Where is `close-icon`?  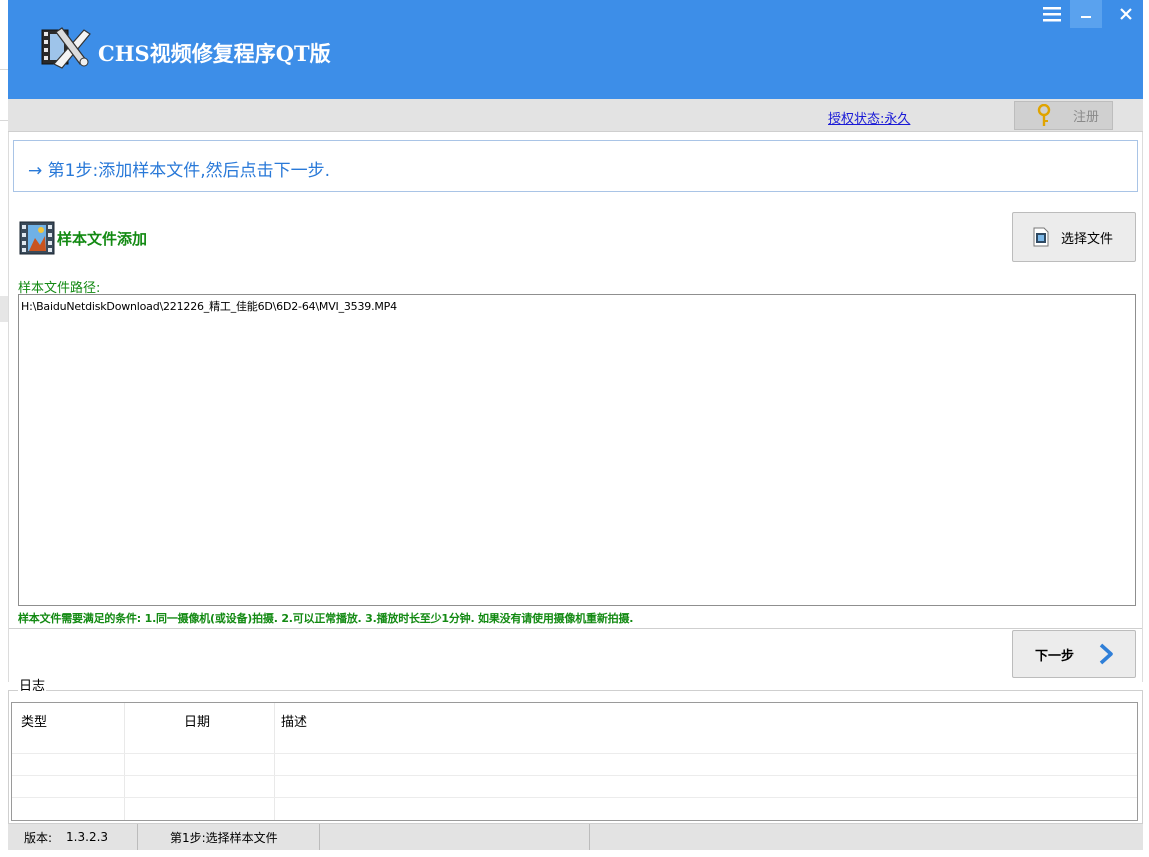
close-icon is located at coordinates (1126, 14).